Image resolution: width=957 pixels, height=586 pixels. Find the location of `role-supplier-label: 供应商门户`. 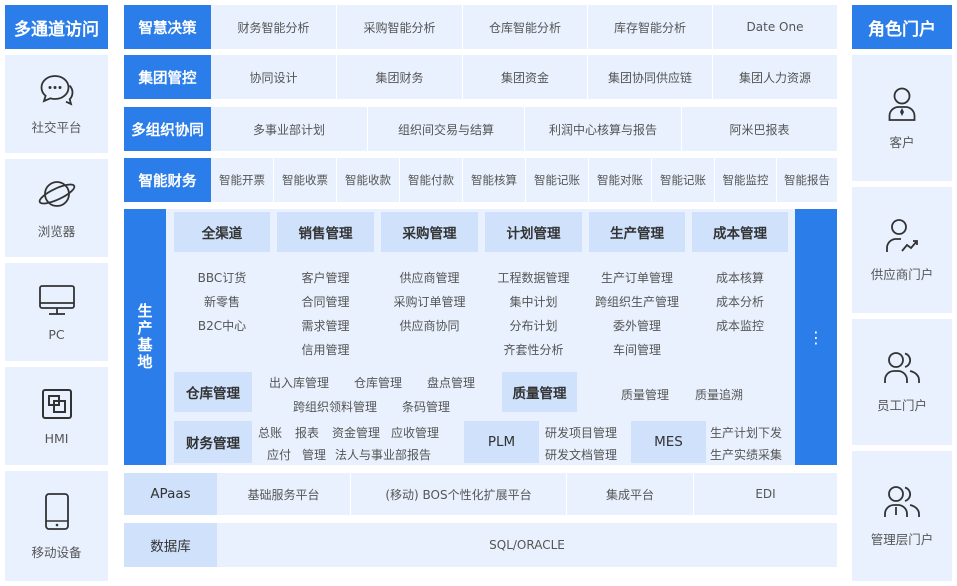

role-supplier-label: 供应商门户 is located at coordinates (902, 274).